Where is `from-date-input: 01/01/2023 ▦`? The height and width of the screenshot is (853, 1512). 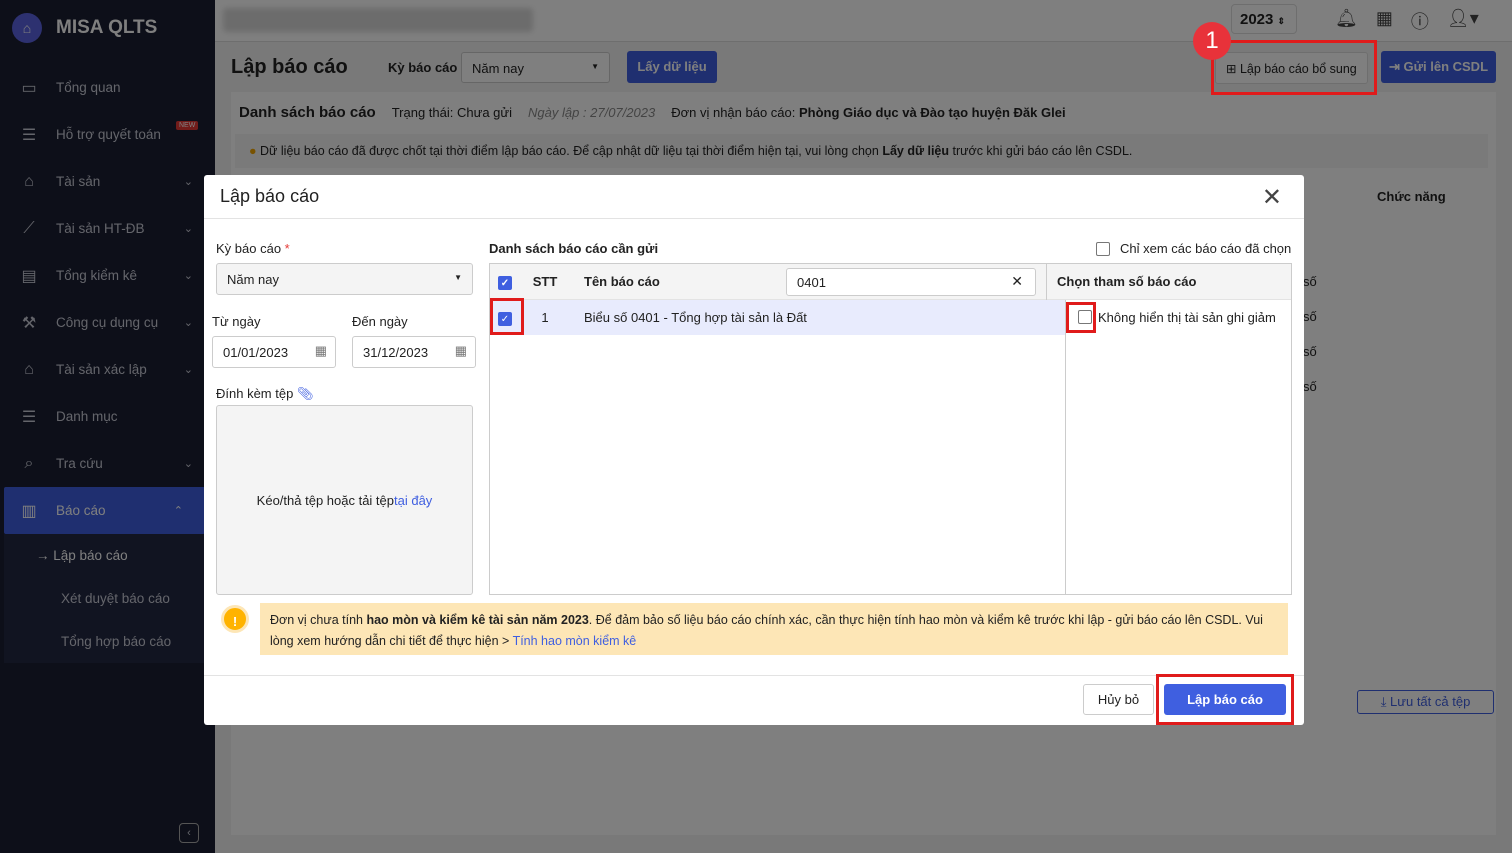 from-date-input: 01/01/2023 ▦ is located at coordinates (274, 352).